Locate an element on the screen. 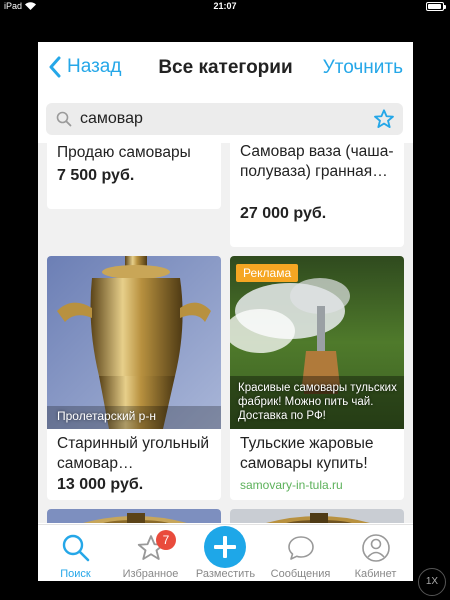 This screenshot has width=450, height=600. navigation-bar: Назад Все категории Уточнить is located at coordinates (225, 68).